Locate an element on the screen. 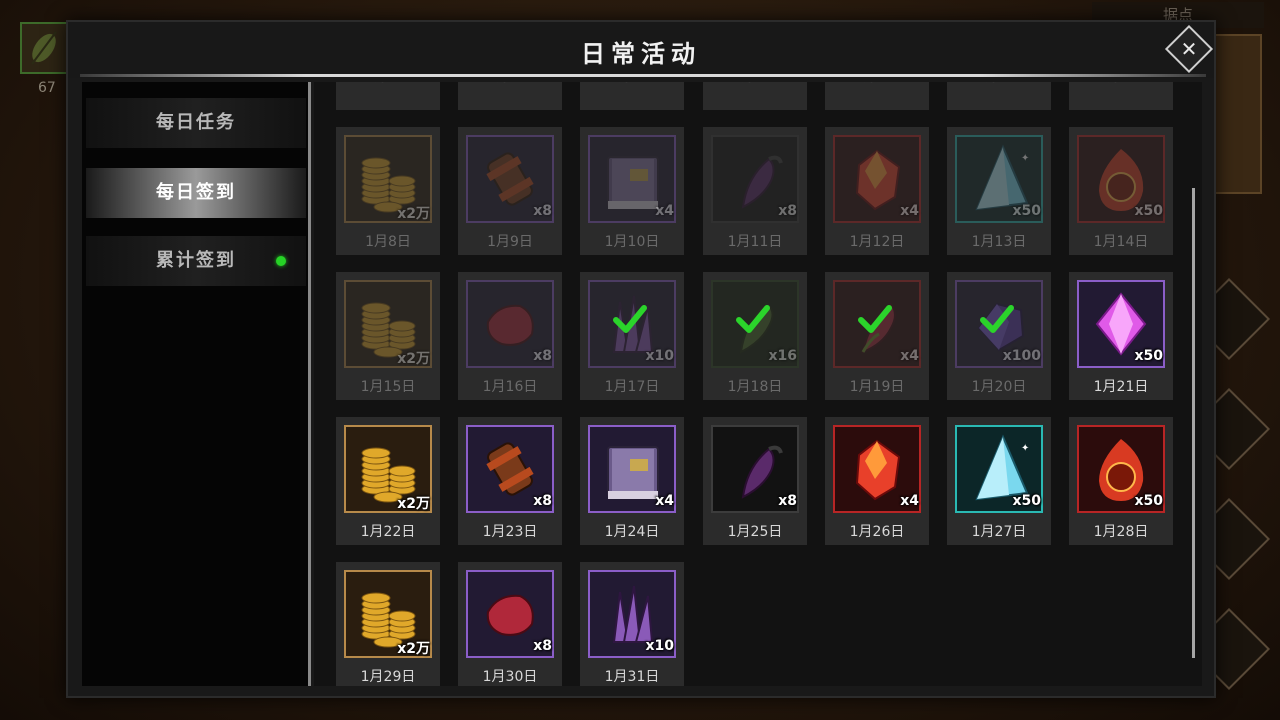 The width and height of the screenshot is (1280, 720). reward-day-label: 1月29日 is located at coordinates (388, 677).